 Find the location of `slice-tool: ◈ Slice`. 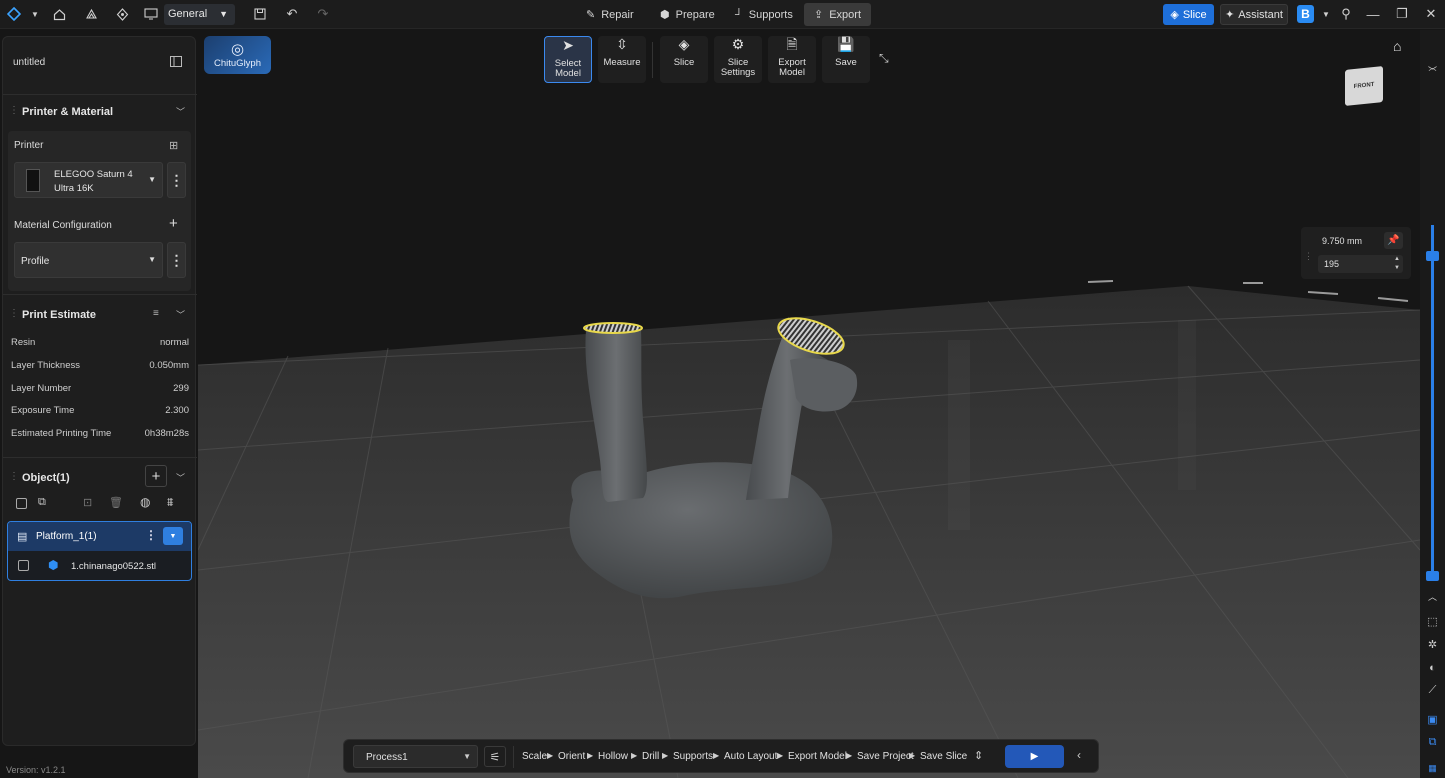

slice-tool: ◈ Slice is located at coordinates (684, 59).